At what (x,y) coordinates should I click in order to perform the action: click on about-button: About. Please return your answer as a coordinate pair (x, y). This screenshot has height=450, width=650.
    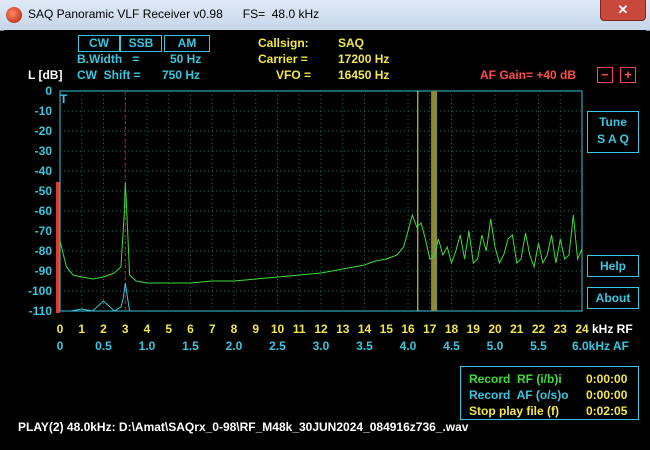
    Looking at the image, I should click on (613, 298).